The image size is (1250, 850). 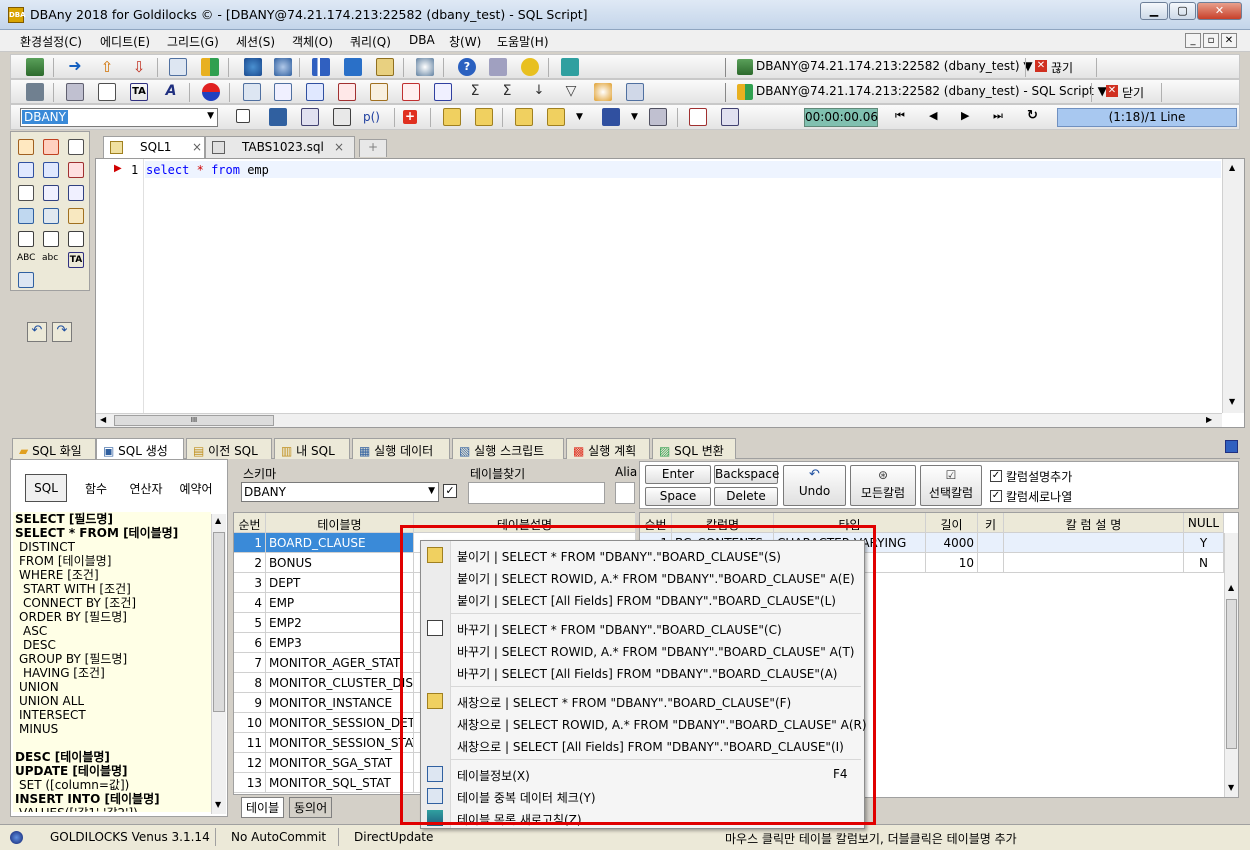 I want to click on procedure-button: p(), so click(x=371, y=117).